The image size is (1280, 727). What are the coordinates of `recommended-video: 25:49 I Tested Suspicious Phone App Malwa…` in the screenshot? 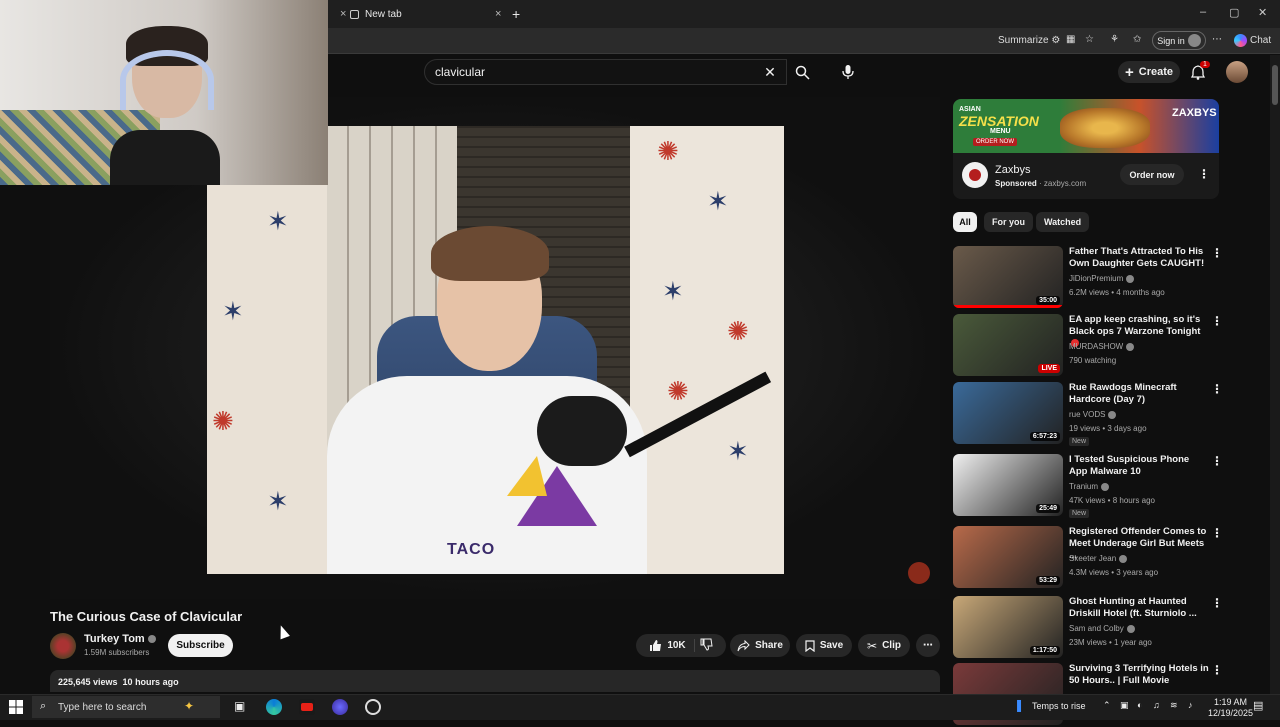 It's located at (1093, 486).